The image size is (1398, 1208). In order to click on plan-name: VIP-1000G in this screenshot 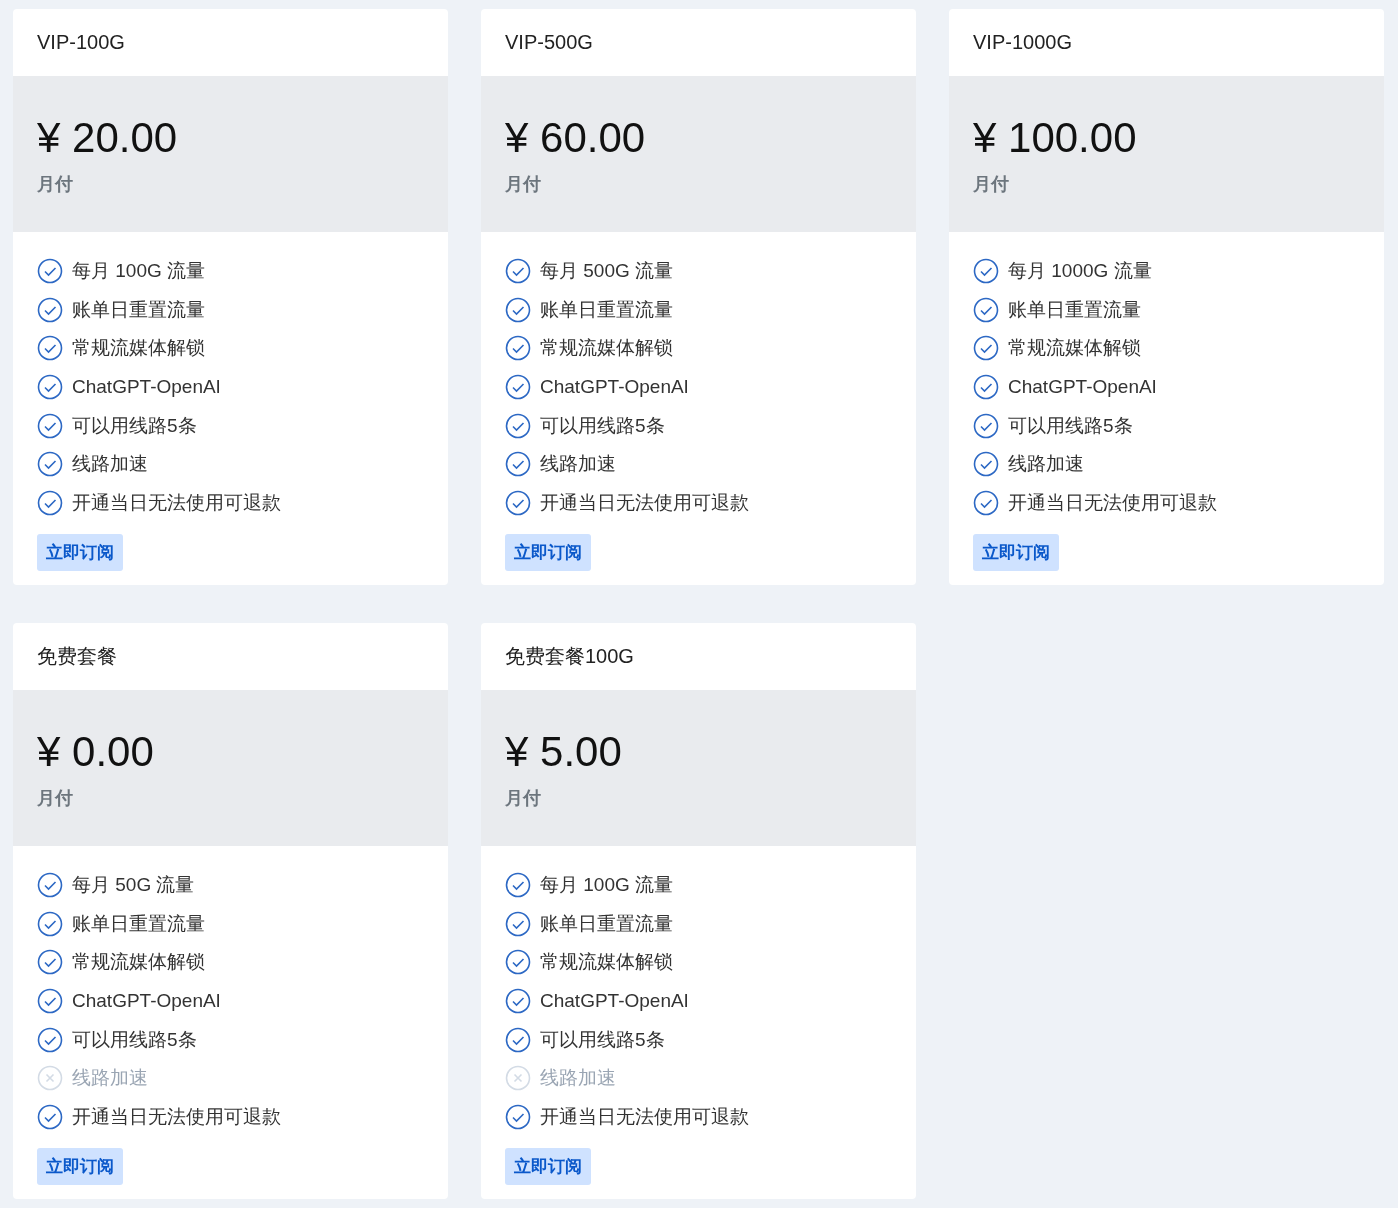, I will do `click(1022, 42)`.